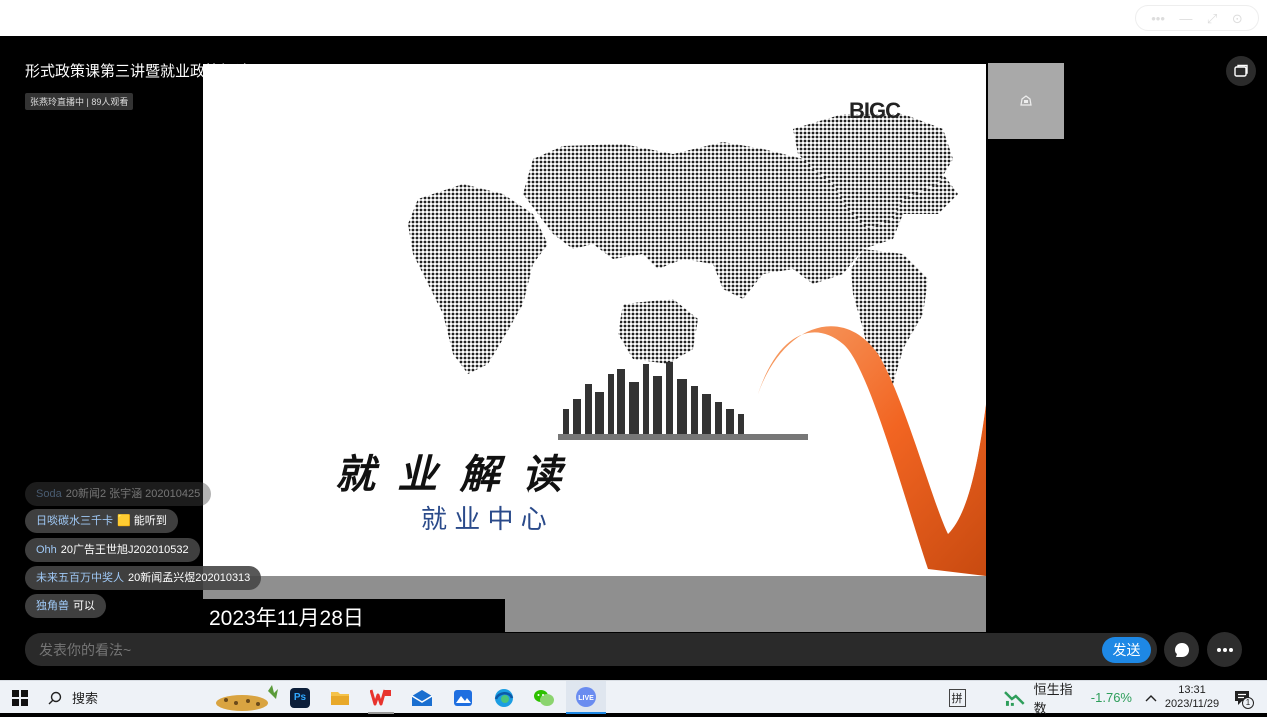  I want to click on chat-message: Ohh 20广告王世旭J202010532, so click(112, 550).